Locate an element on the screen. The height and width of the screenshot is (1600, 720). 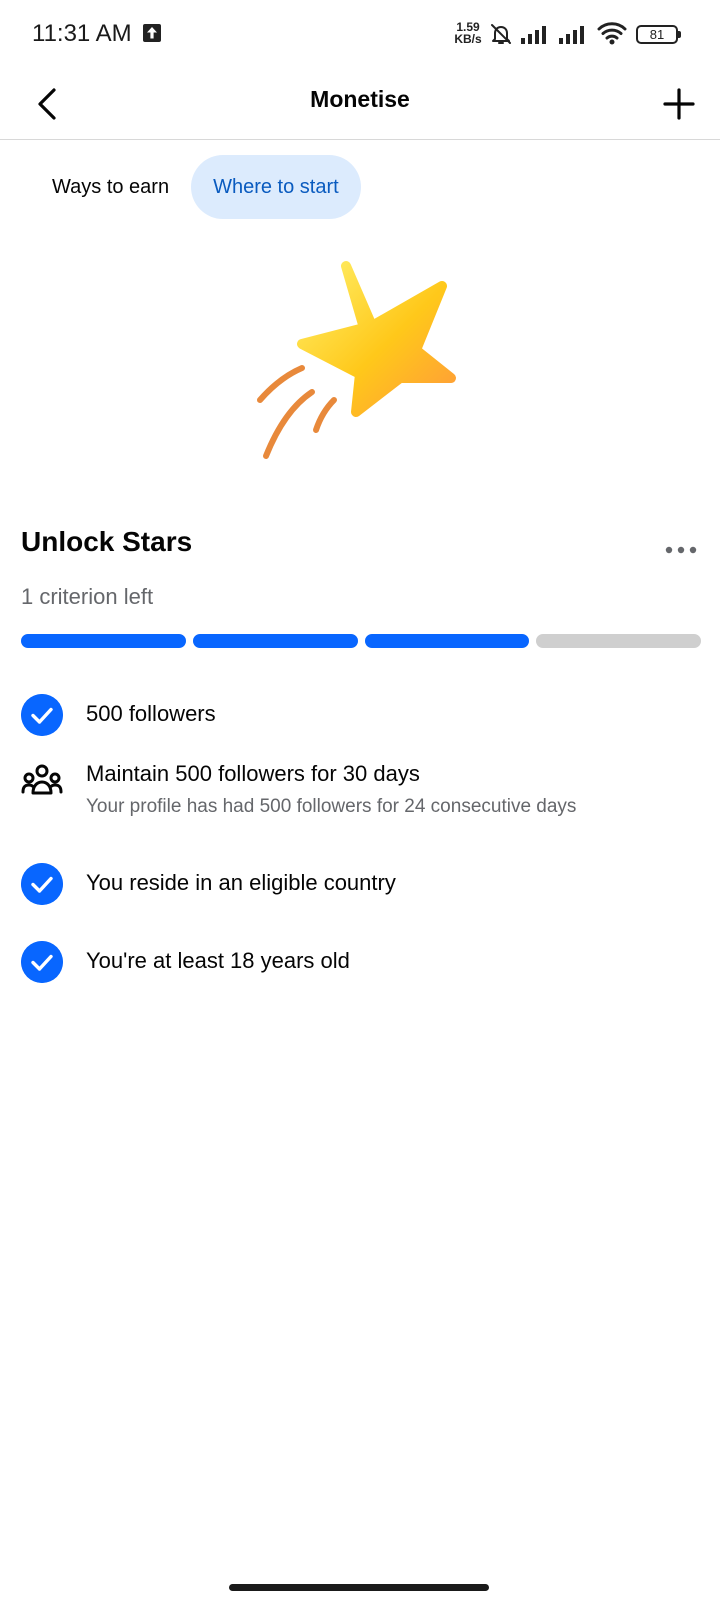
status-bar: 11:31 AM 1.59 KB/s 81 is located at coordinates (360, 34).